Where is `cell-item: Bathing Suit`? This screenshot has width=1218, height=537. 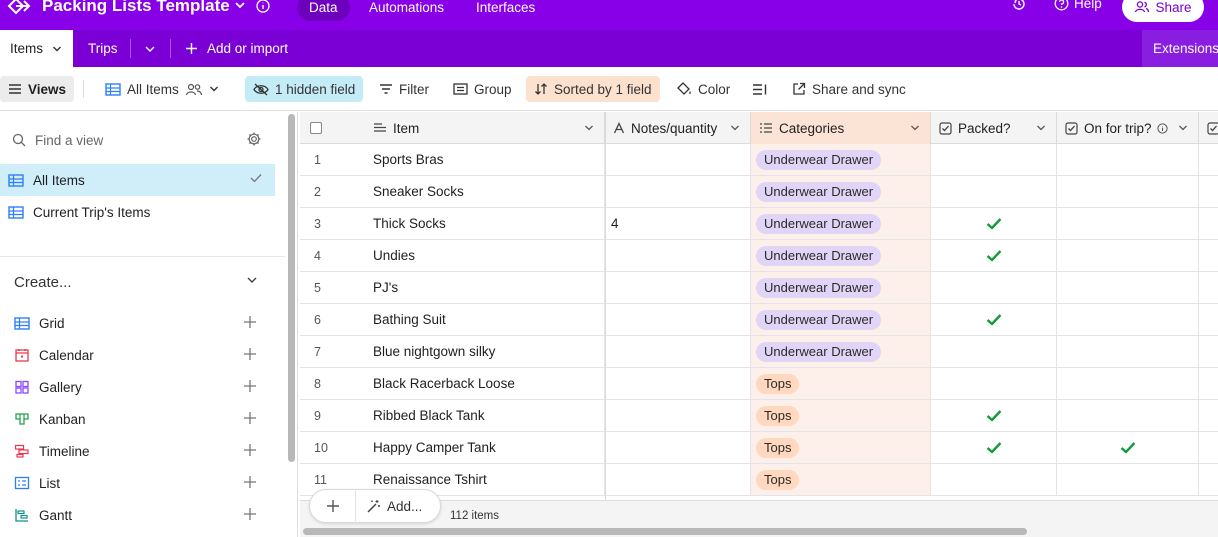 cell-item: Bathing Suit is located at coordinates (485, 319).